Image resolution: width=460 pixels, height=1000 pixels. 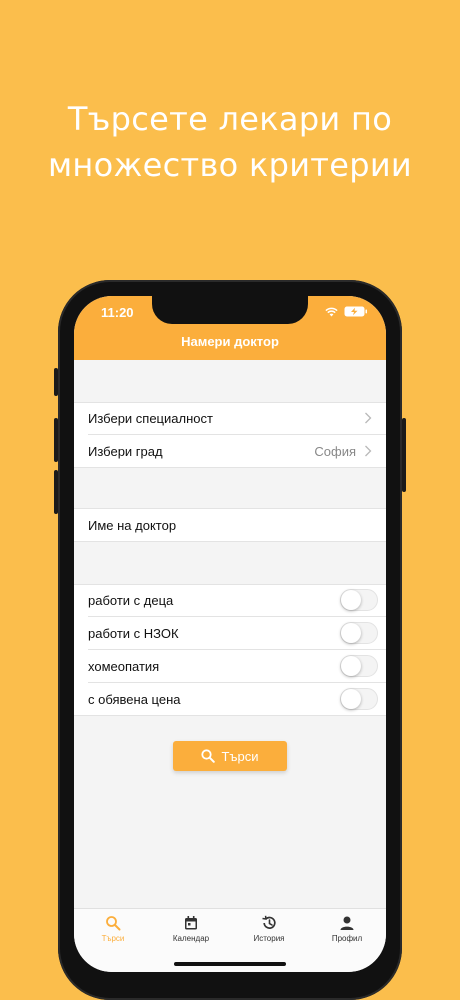 I want to click on profile-icon, so click(x=347, y=923).